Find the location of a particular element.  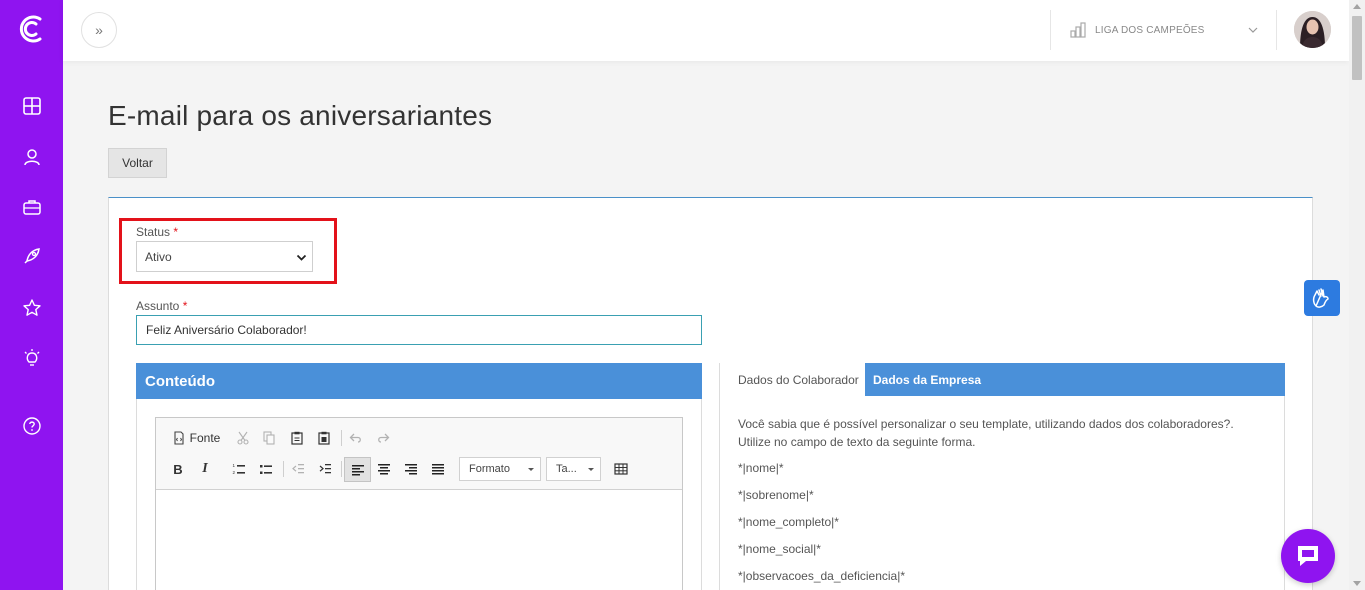

company-name: LIGA DOS CAMPEÕES is located at coordinates (1150, 30).